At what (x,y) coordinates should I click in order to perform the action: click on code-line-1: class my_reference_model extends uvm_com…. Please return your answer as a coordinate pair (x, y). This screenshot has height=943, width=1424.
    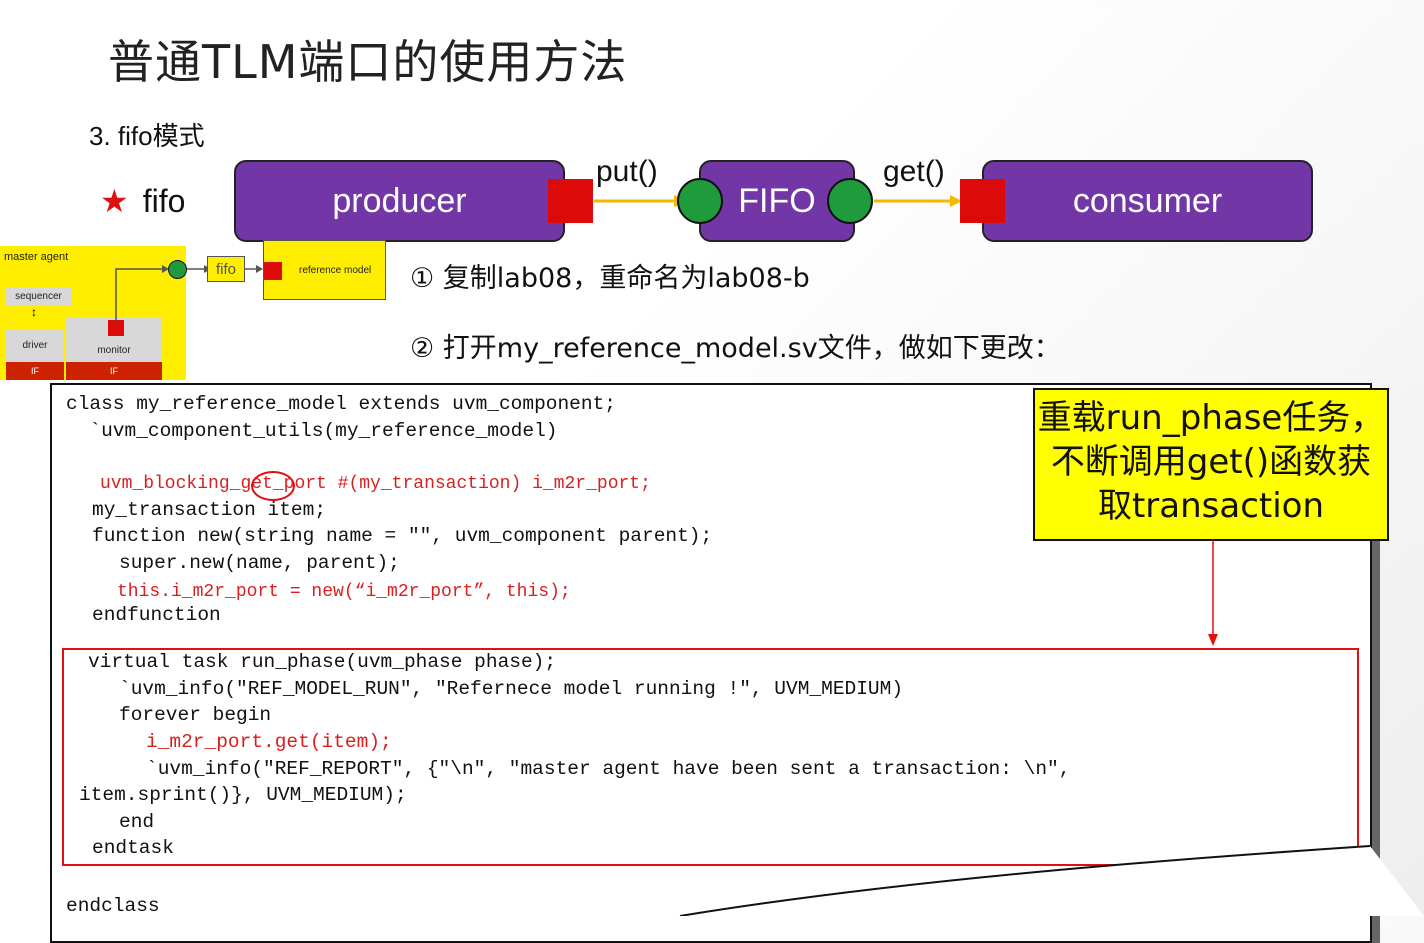
    Looking at the image, I should click on (341, 404).